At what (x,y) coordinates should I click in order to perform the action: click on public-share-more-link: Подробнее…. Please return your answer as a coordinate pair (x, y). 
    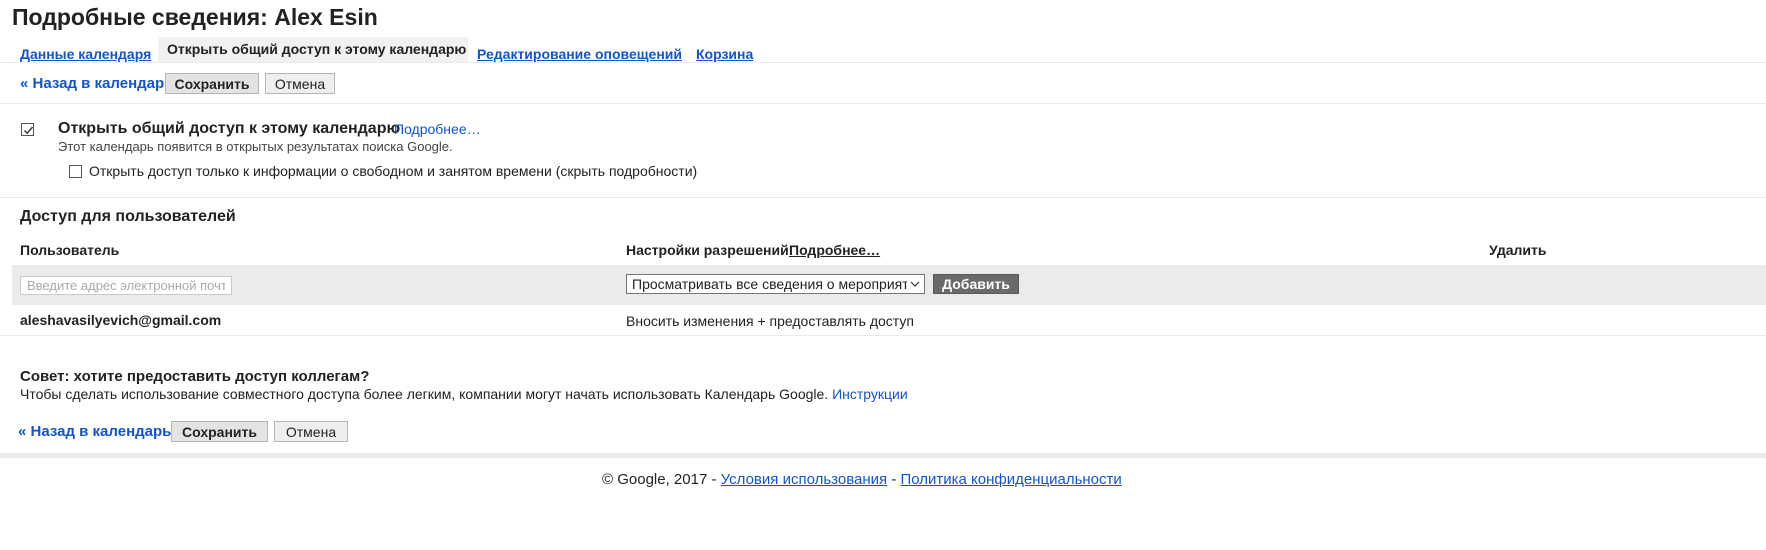
    Looking at the image, I should click on (437, 129).